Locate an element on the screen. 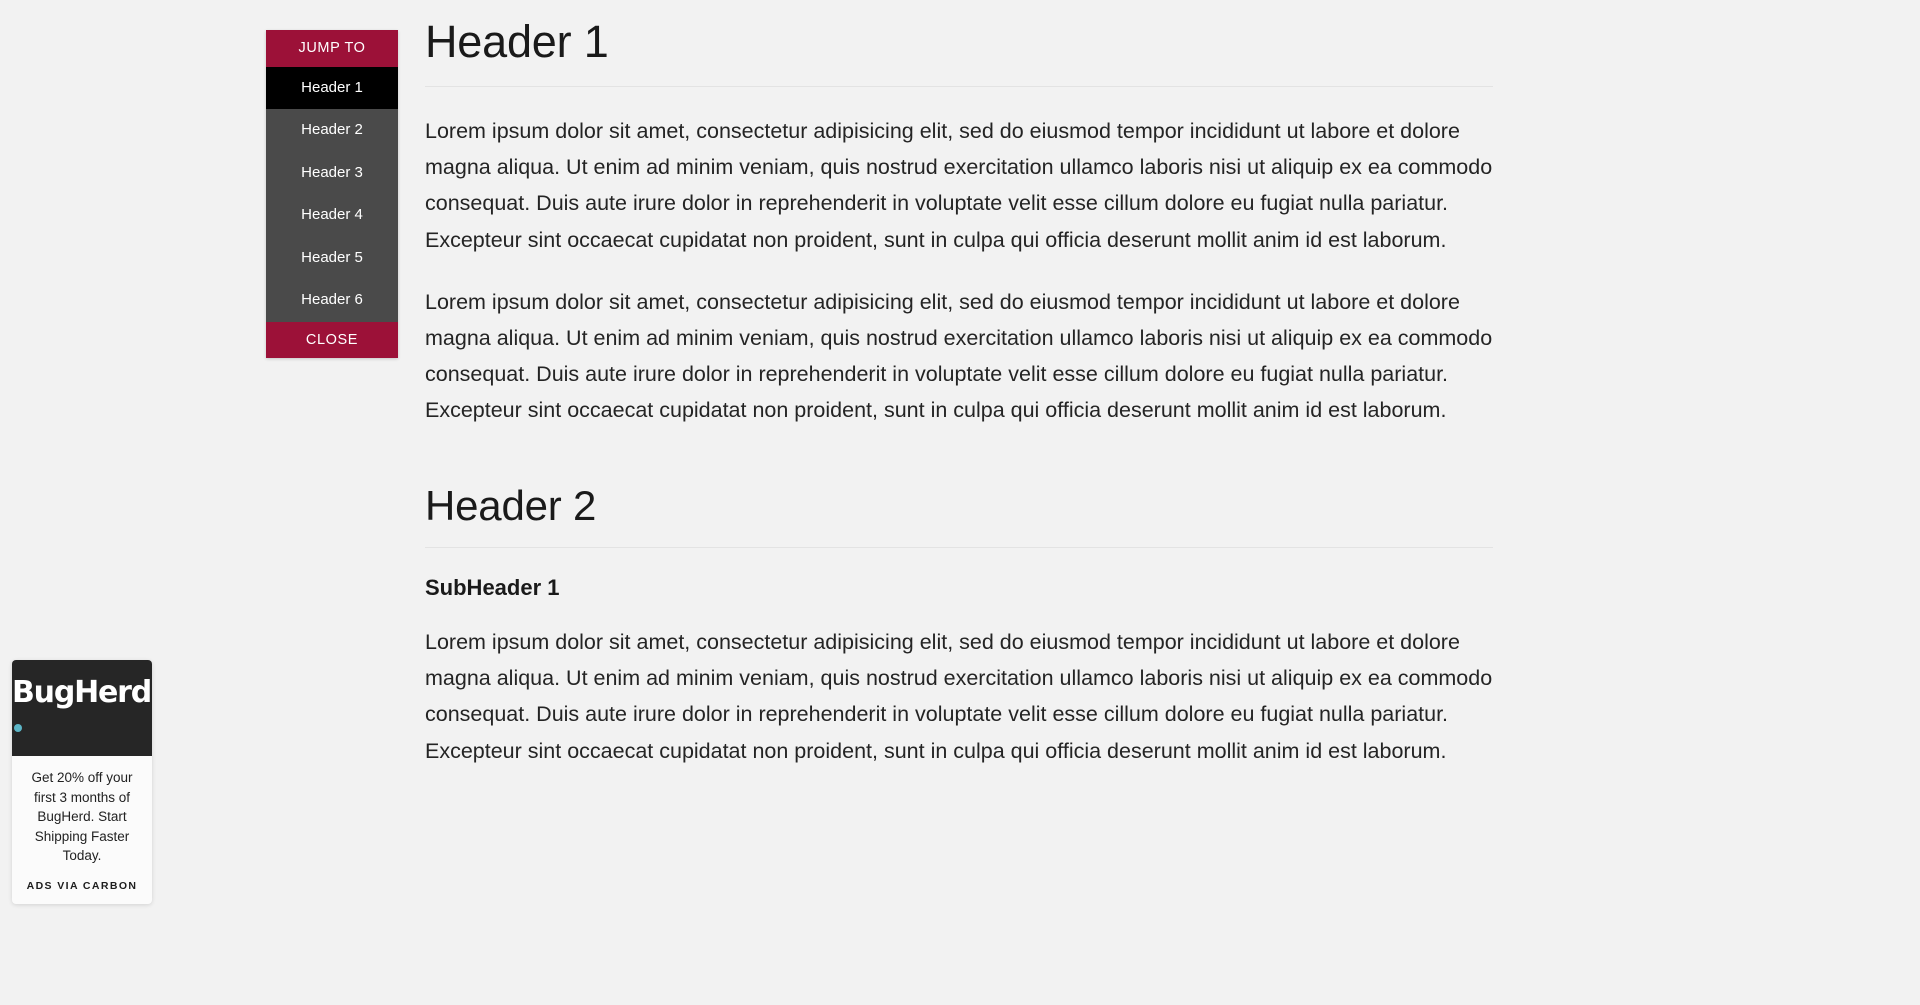  jump-to-item-header-2: Header 2 is located at coordinates (332, 130).